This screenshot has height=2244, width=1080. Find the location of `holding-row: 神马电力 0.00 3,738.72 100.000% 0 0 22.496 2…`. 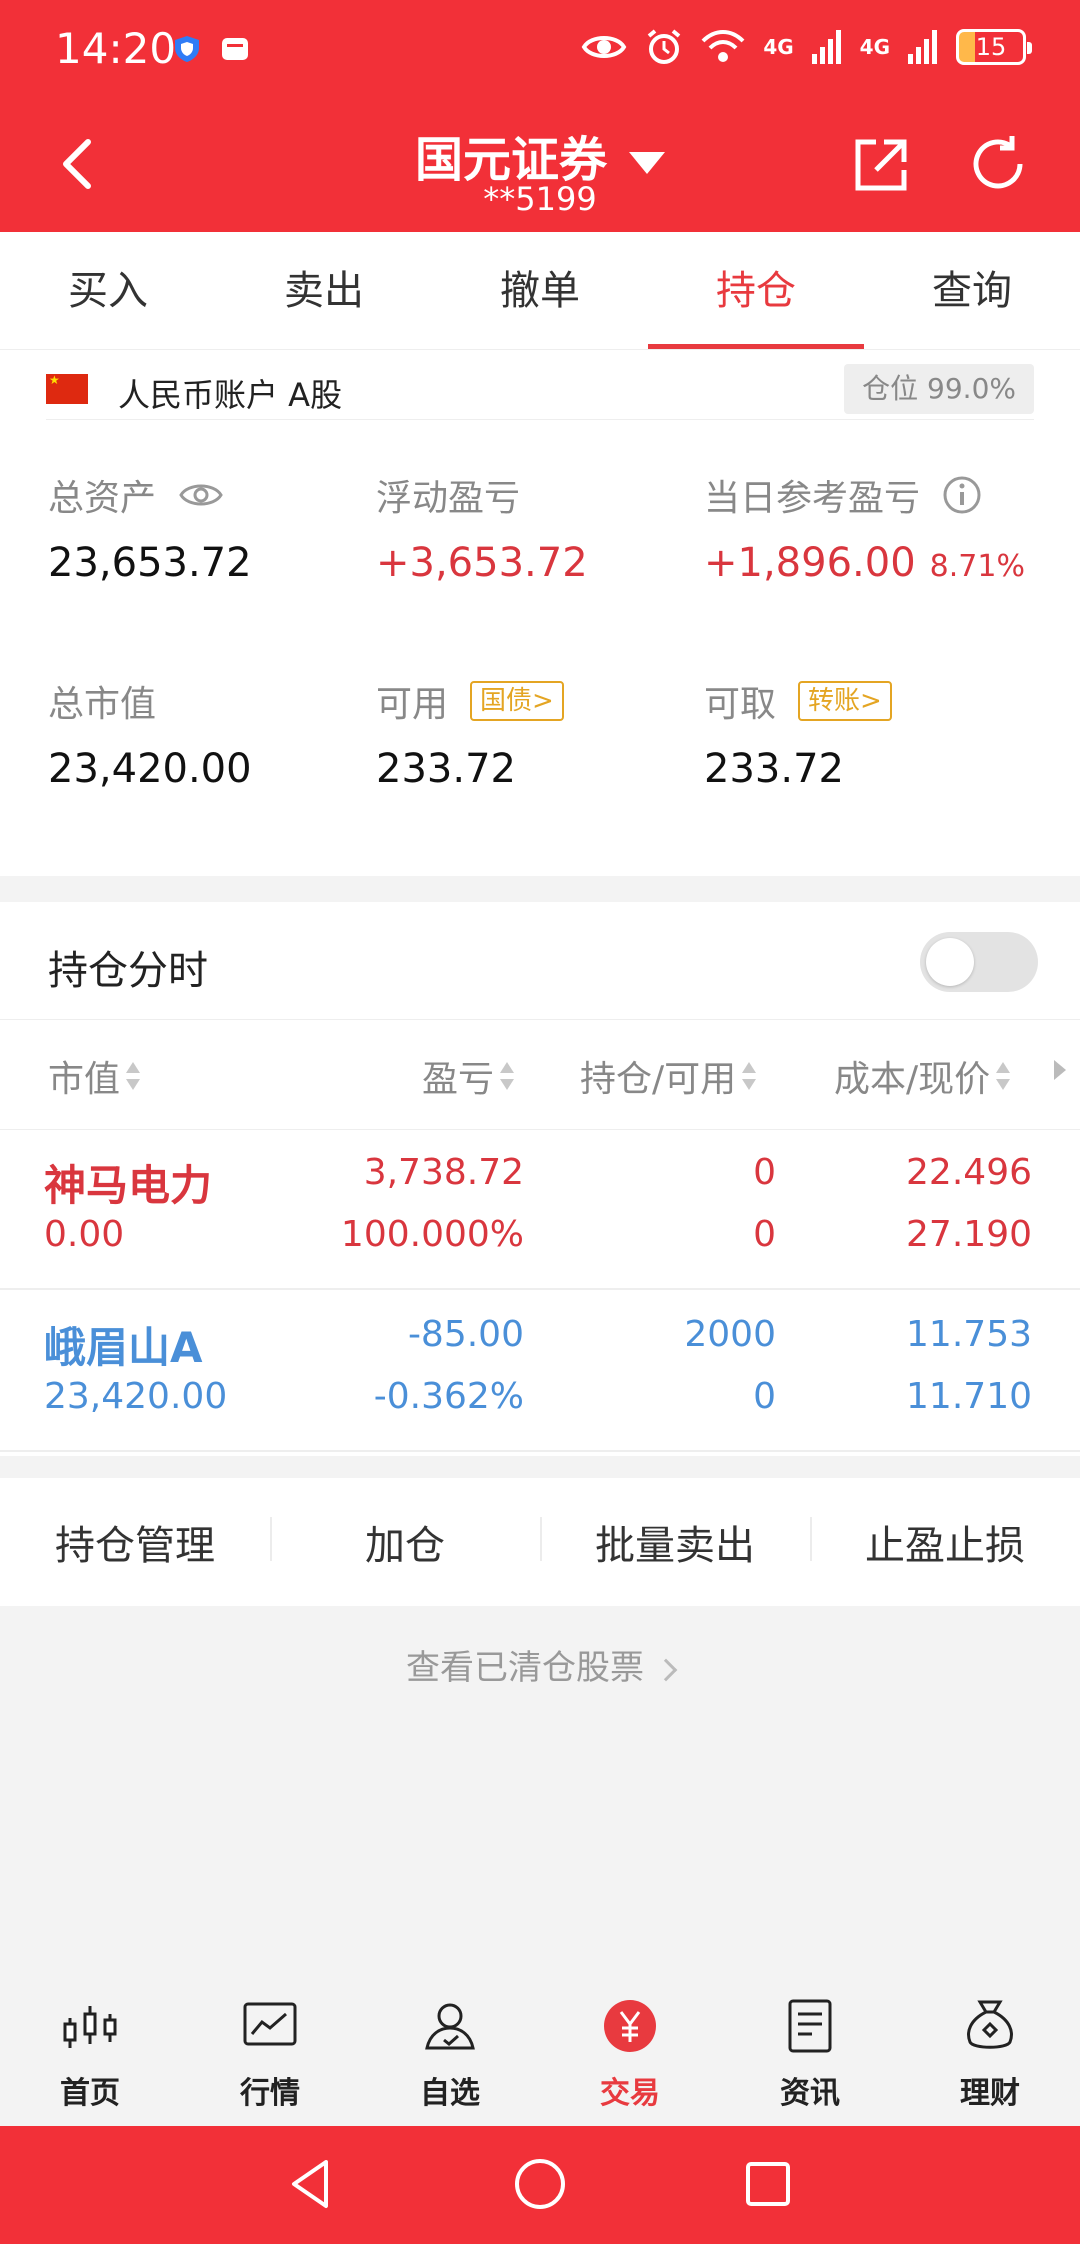

holding-row: 神马电力 0.00 3,738.72 100.000% 0 0 22.496 2… is located at coordinates (540, 1210).